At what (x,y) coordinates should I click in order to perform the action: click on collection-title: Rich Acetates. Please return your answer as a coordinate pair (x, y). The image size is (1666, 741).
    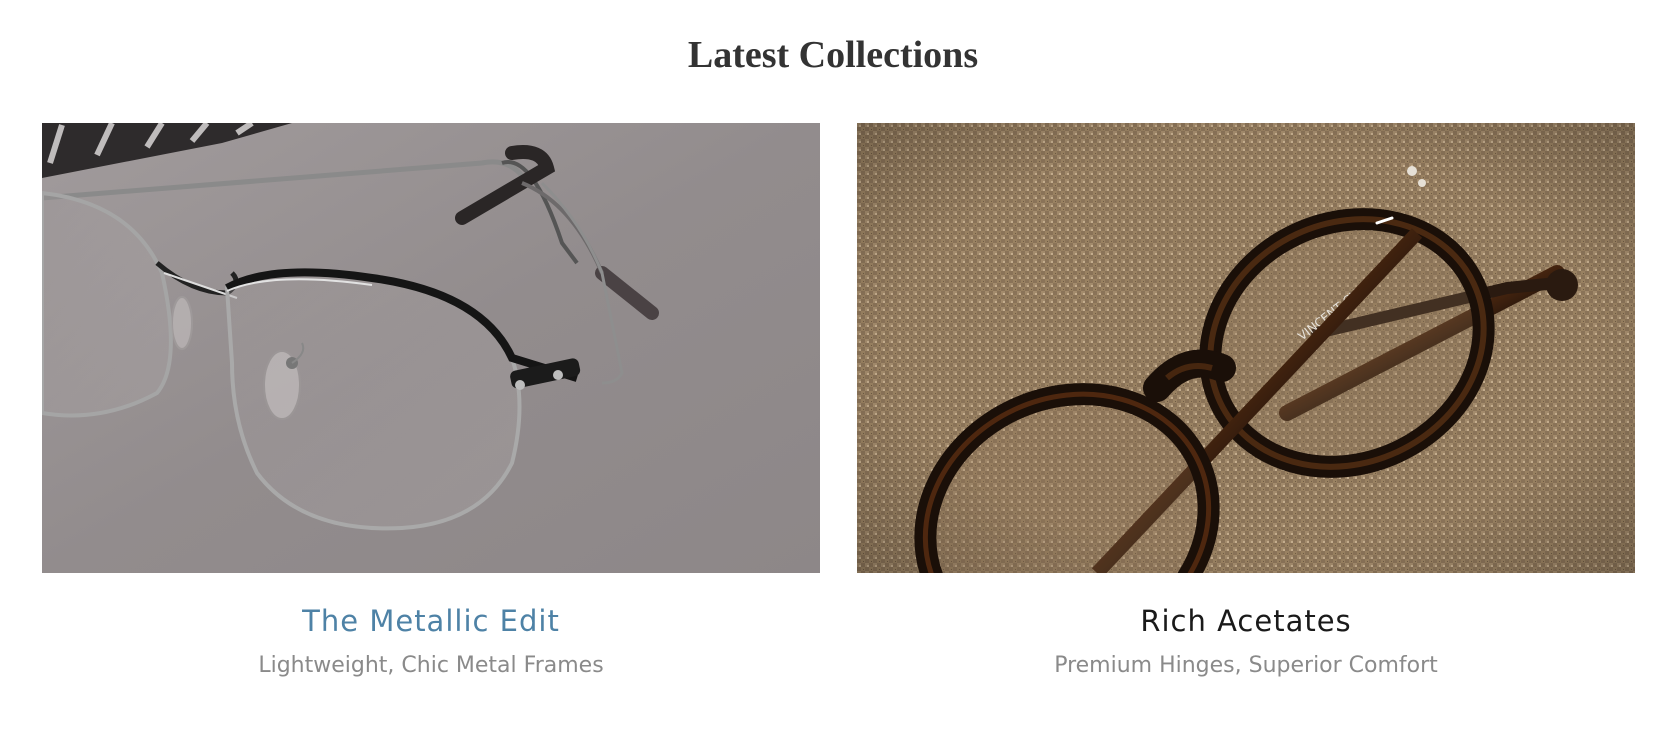
    Looking at the image, I should click on (1246, 621).